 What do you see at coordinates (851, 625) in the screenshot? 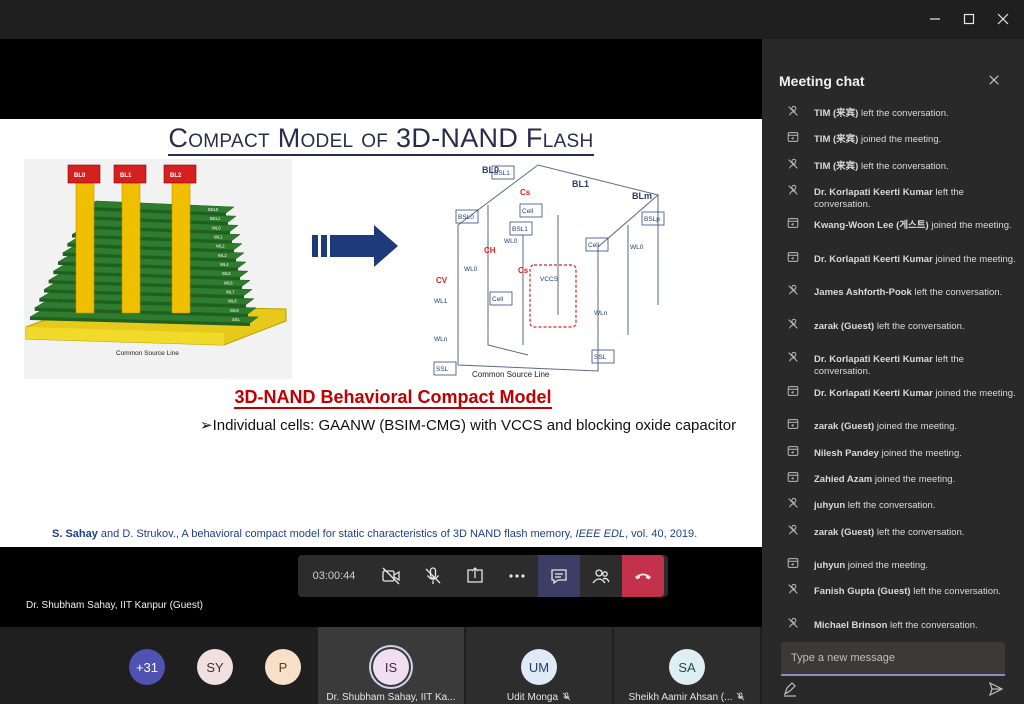
I see `chat-event-name: Michael Brinson` at bounding box center [851, 625].